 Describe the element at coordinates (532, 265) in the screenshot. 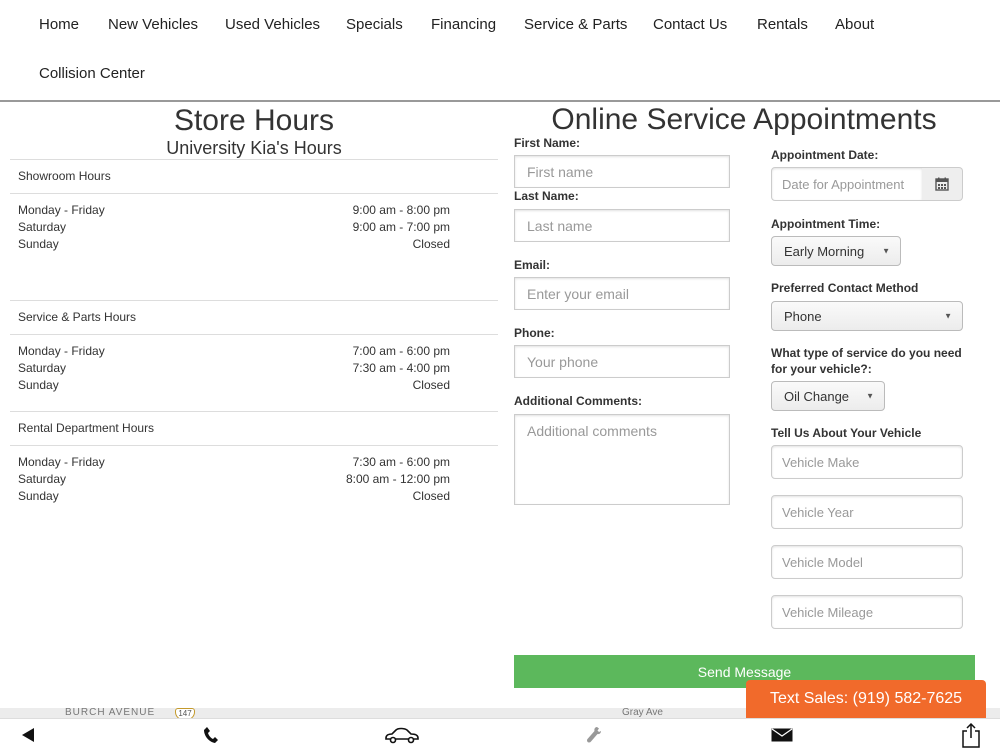

I see `email-label: Email:` at that location.